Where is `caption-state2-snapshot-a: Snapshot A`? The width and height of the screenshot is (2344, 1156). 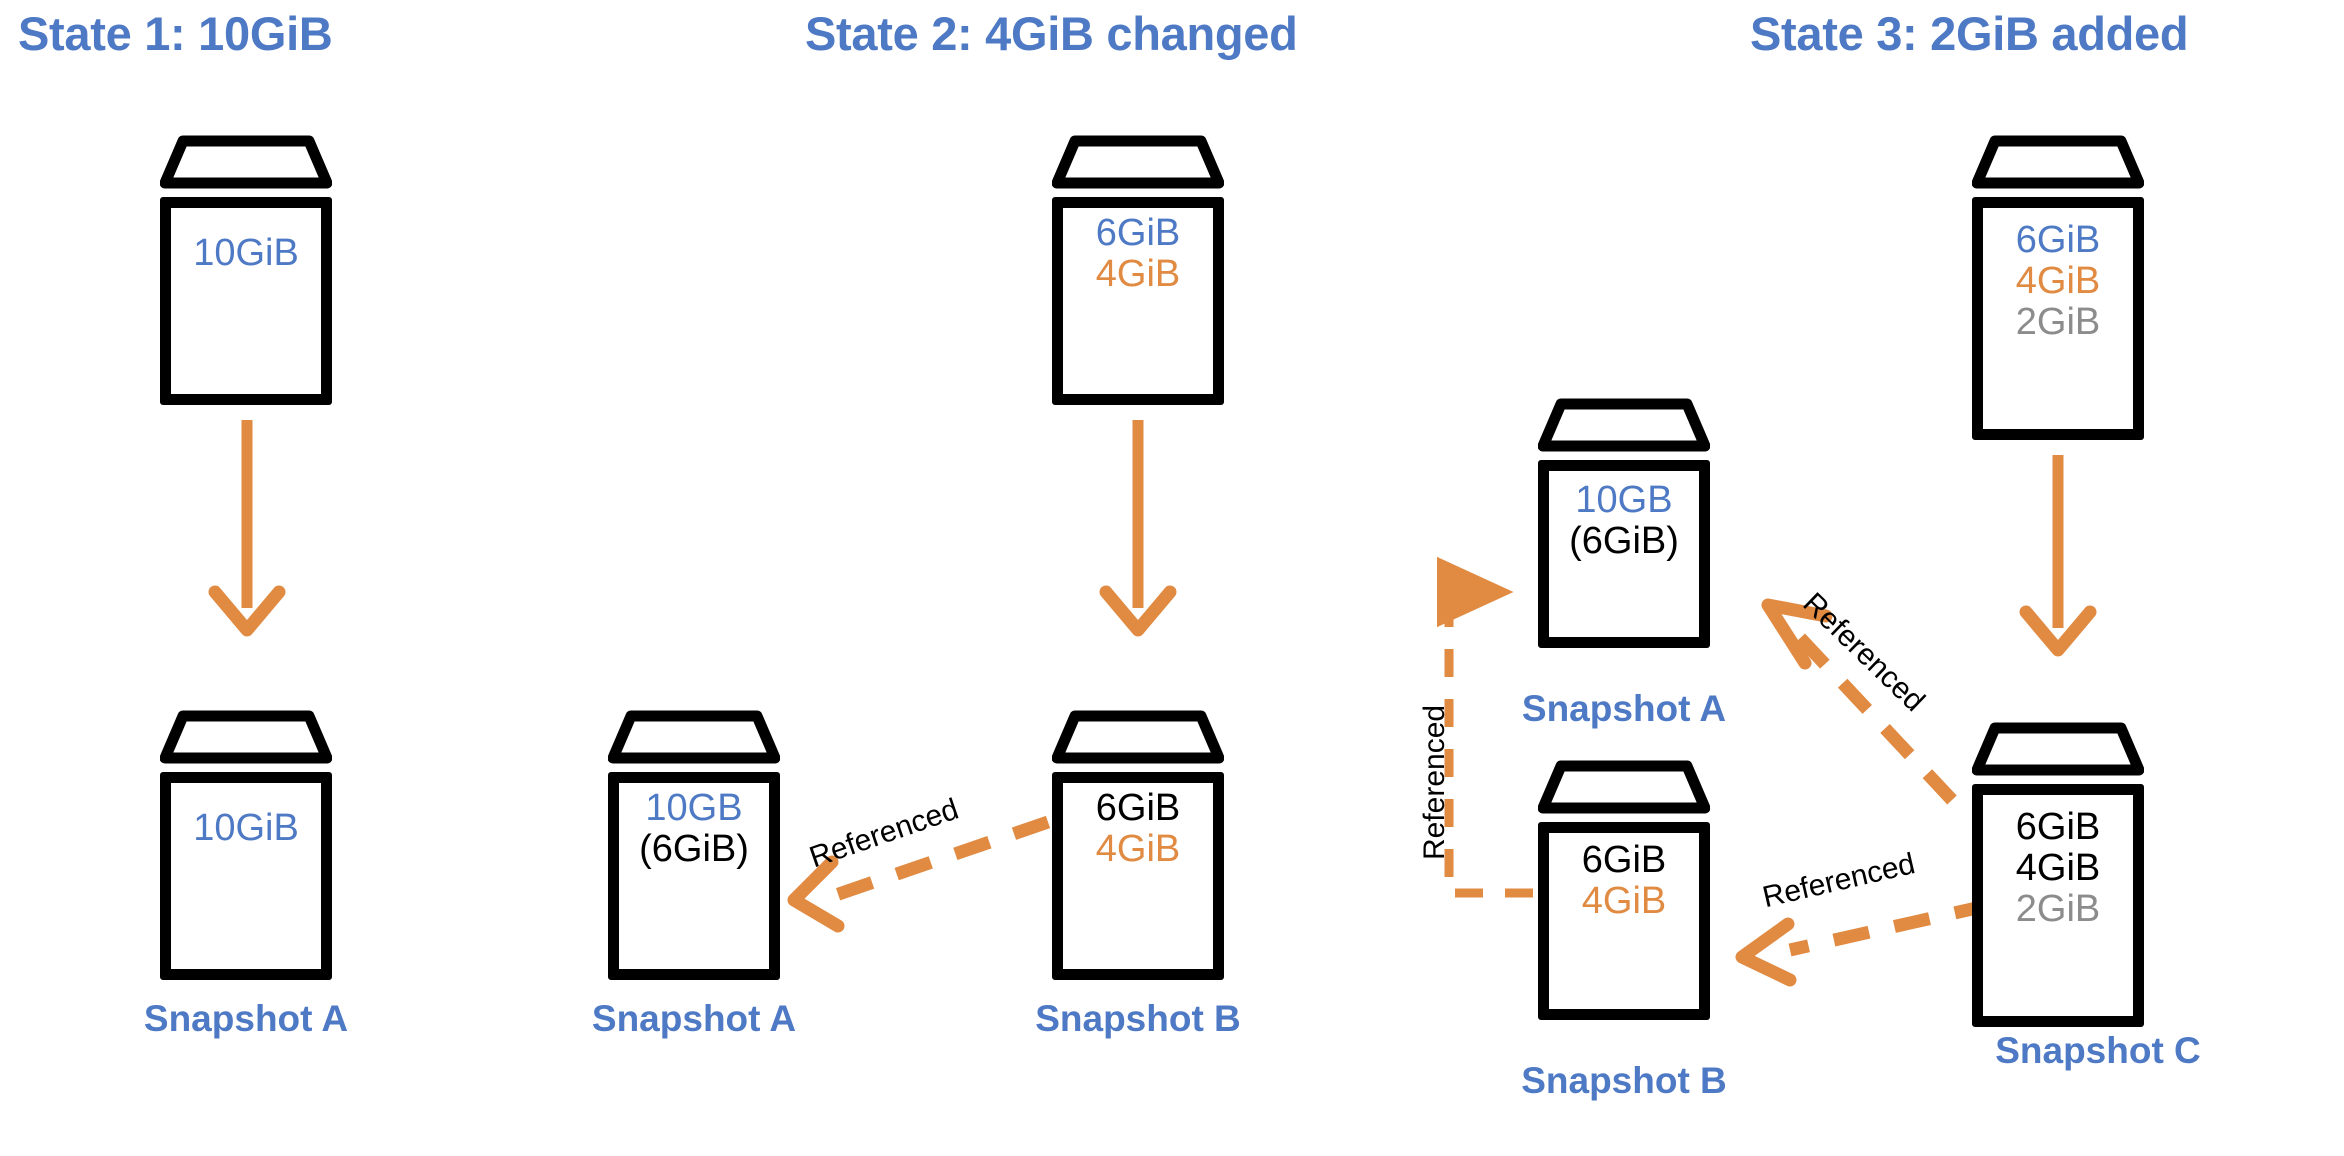 caption-state2-snapshot-a: Snapshot A is located at coordinates (694, 1018).